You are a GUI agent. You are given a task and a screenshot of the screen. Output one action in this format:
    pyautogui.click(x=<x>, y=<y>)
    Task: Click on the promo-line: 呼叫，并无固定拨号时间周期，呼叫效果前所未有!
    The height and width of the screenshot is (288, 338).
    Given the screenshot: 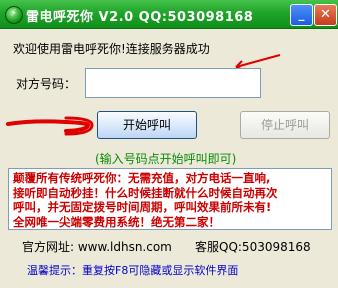 What is the action you would take?
    pyautogui.click(x=142, y=207)
    